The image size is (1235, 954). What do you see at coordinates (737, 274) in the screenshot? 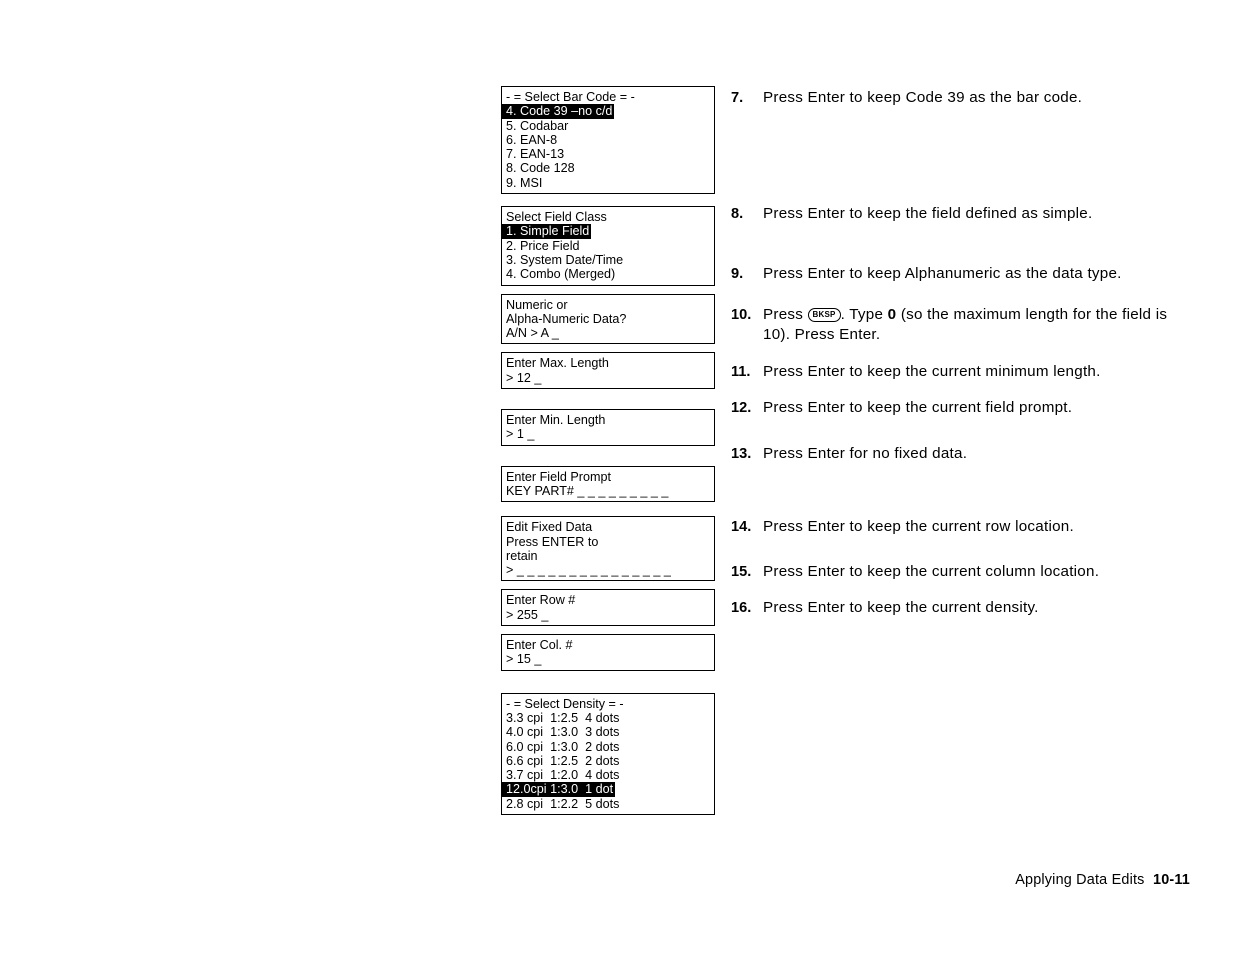
I see `step-number: 9.` at bounding box center [737, 274].